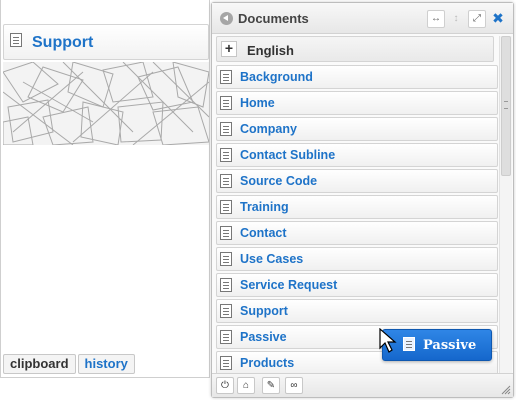 This screenshot has height=400, width=516. What do you see at coordinates (106, 42) in the screenshot?
I see `left-panel-header: Support` at bounding box center [106, 42].